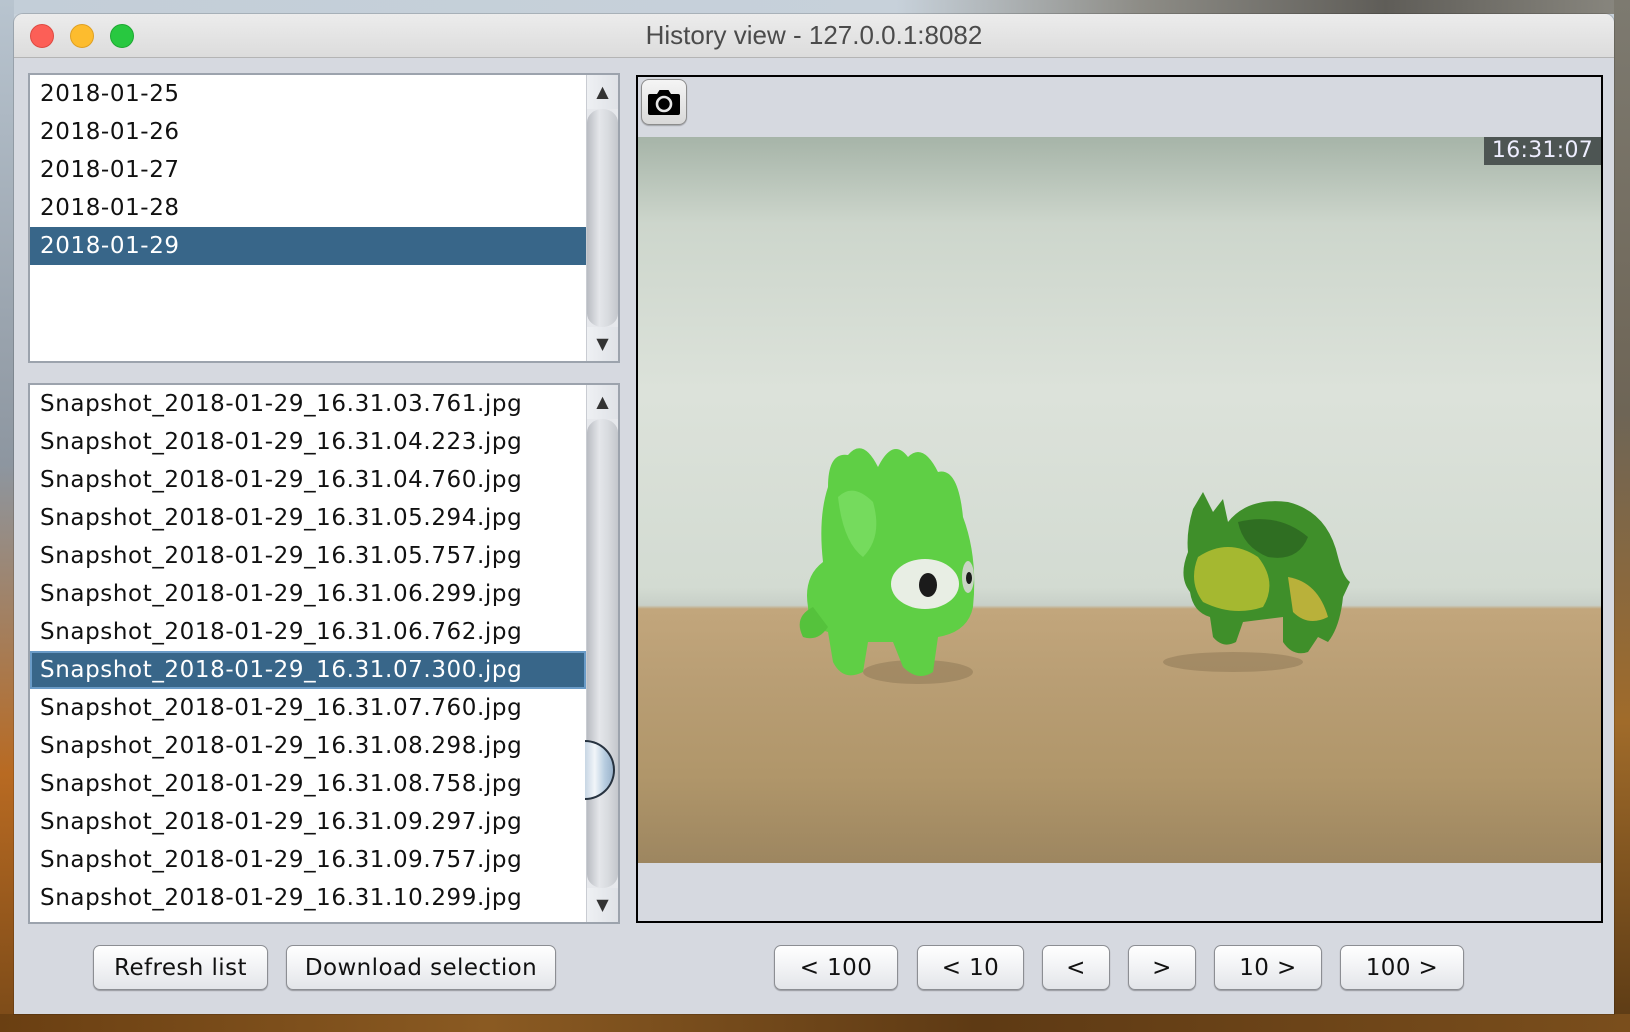 This screenshot has width=1630, height=1032. Describe the element at coordinates (308, 480) in the screenshot. I see `snapshot-list-item: Snapshot_2018-01-29_16.31.04.760.jpg` at that location.